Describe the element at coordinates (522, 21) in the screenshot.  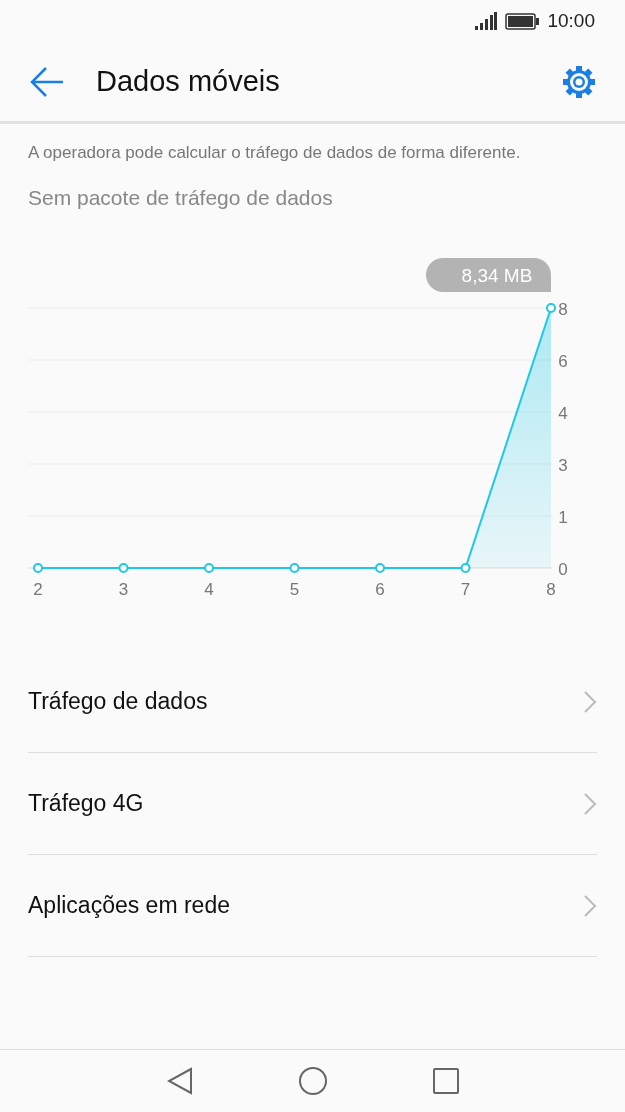
I see `battery-icon` at that location.